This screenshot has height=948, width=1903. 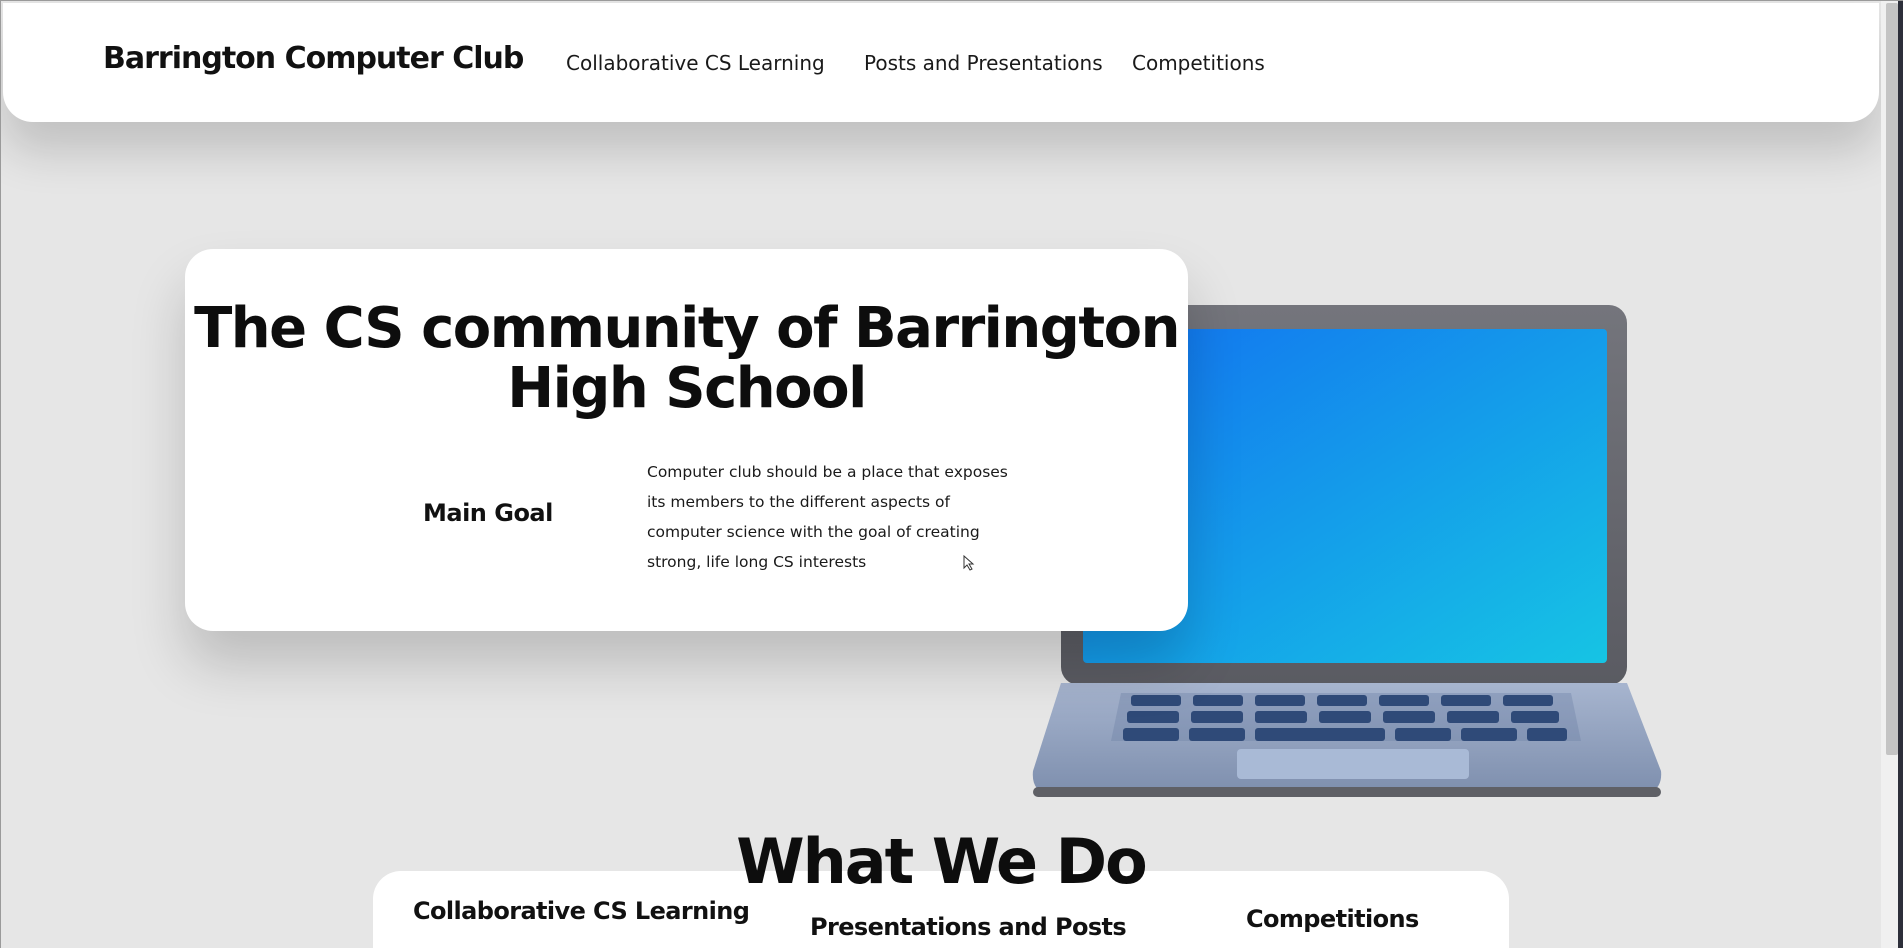 I want to click on mouse-cursor-icon, so click(x=969, y=563).